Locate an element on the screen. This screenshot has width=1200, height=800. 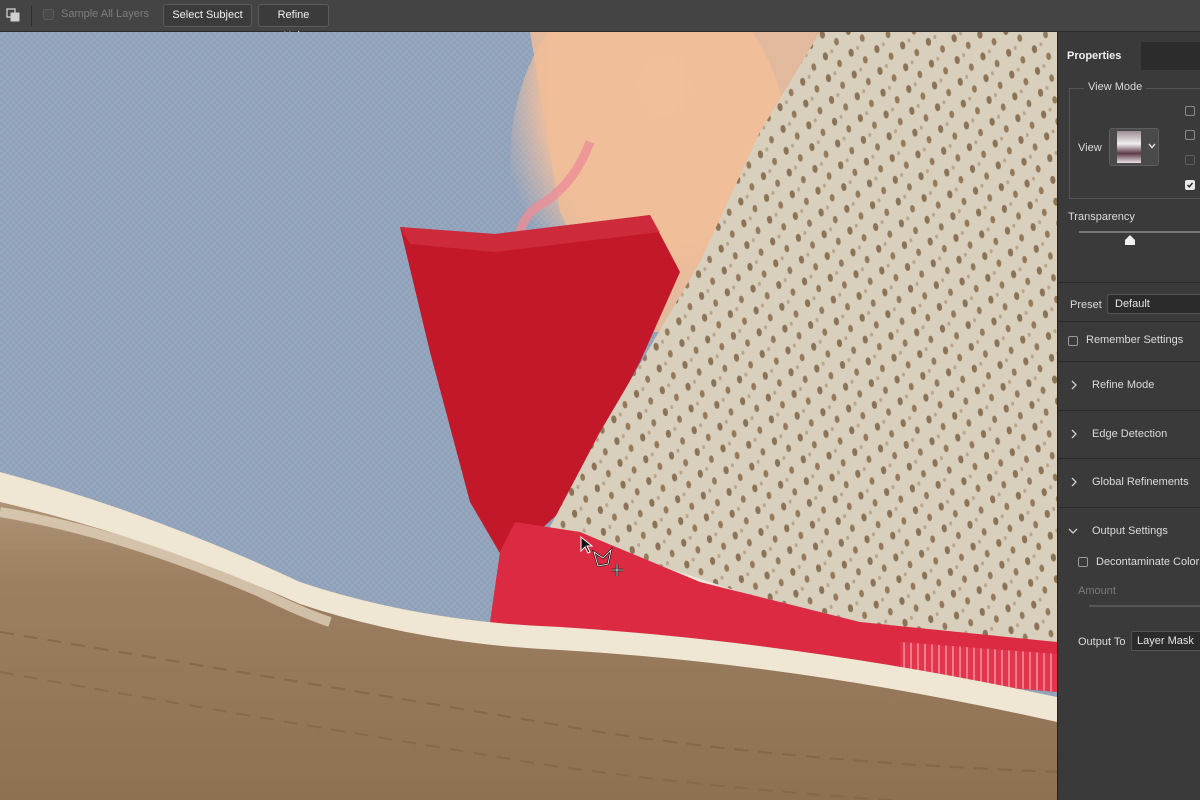
section-edge-detection: Edge Detection is located at coordinates (1129, 434).